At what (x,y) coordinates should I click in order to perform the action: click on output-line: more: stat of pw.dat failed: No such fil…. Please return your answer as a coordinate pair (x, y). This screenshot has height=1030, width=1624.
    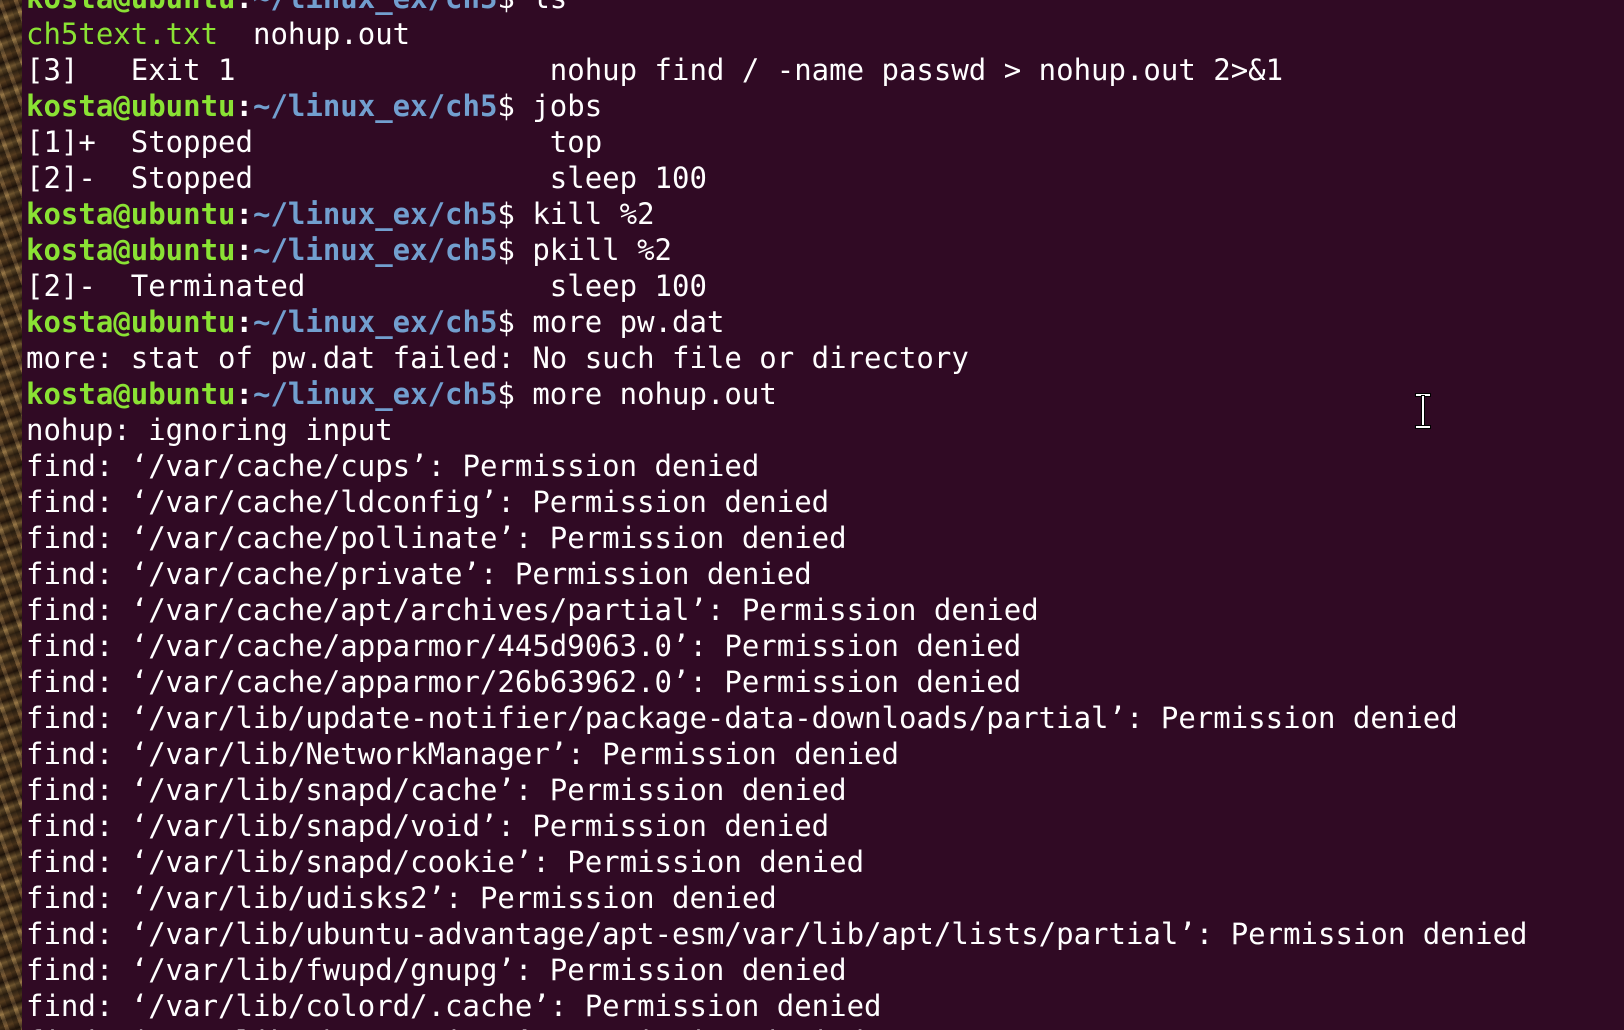
    Looking at the image, I should click on (777, 358).